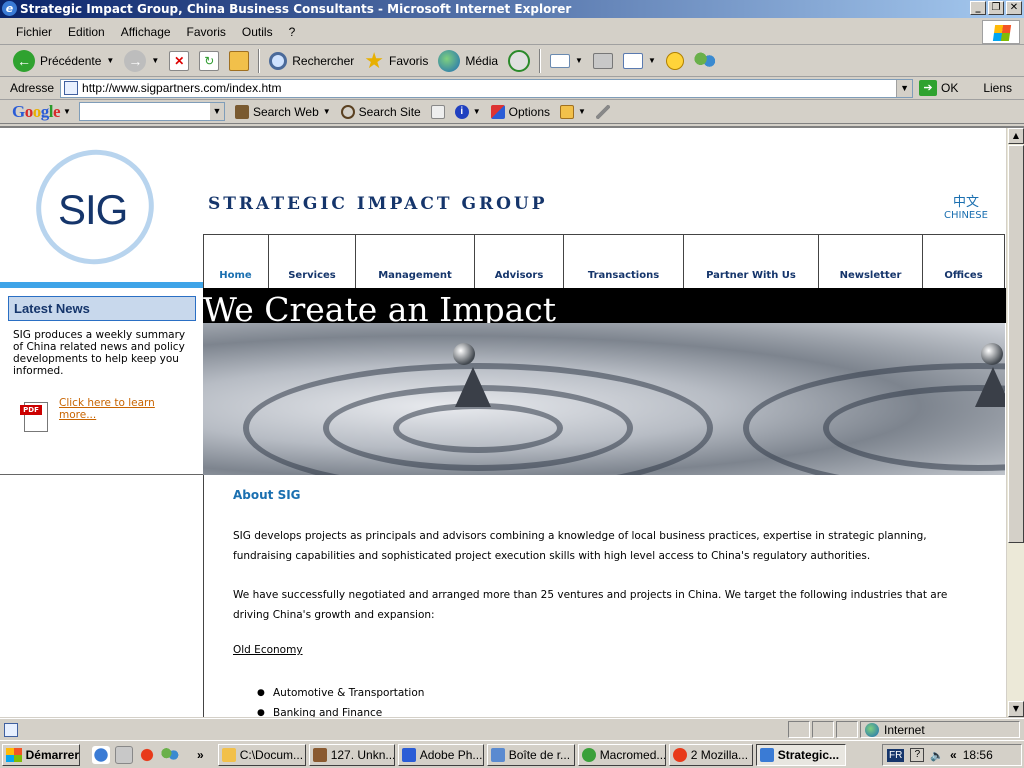 Image resolution: width=1024 pixels, height=768 pixels. What do you see at coordinates (181, 88) in the screenshot?
I see `address-url: http://www.sigpartners.com/index.htm` at bounding box center [181, 88].